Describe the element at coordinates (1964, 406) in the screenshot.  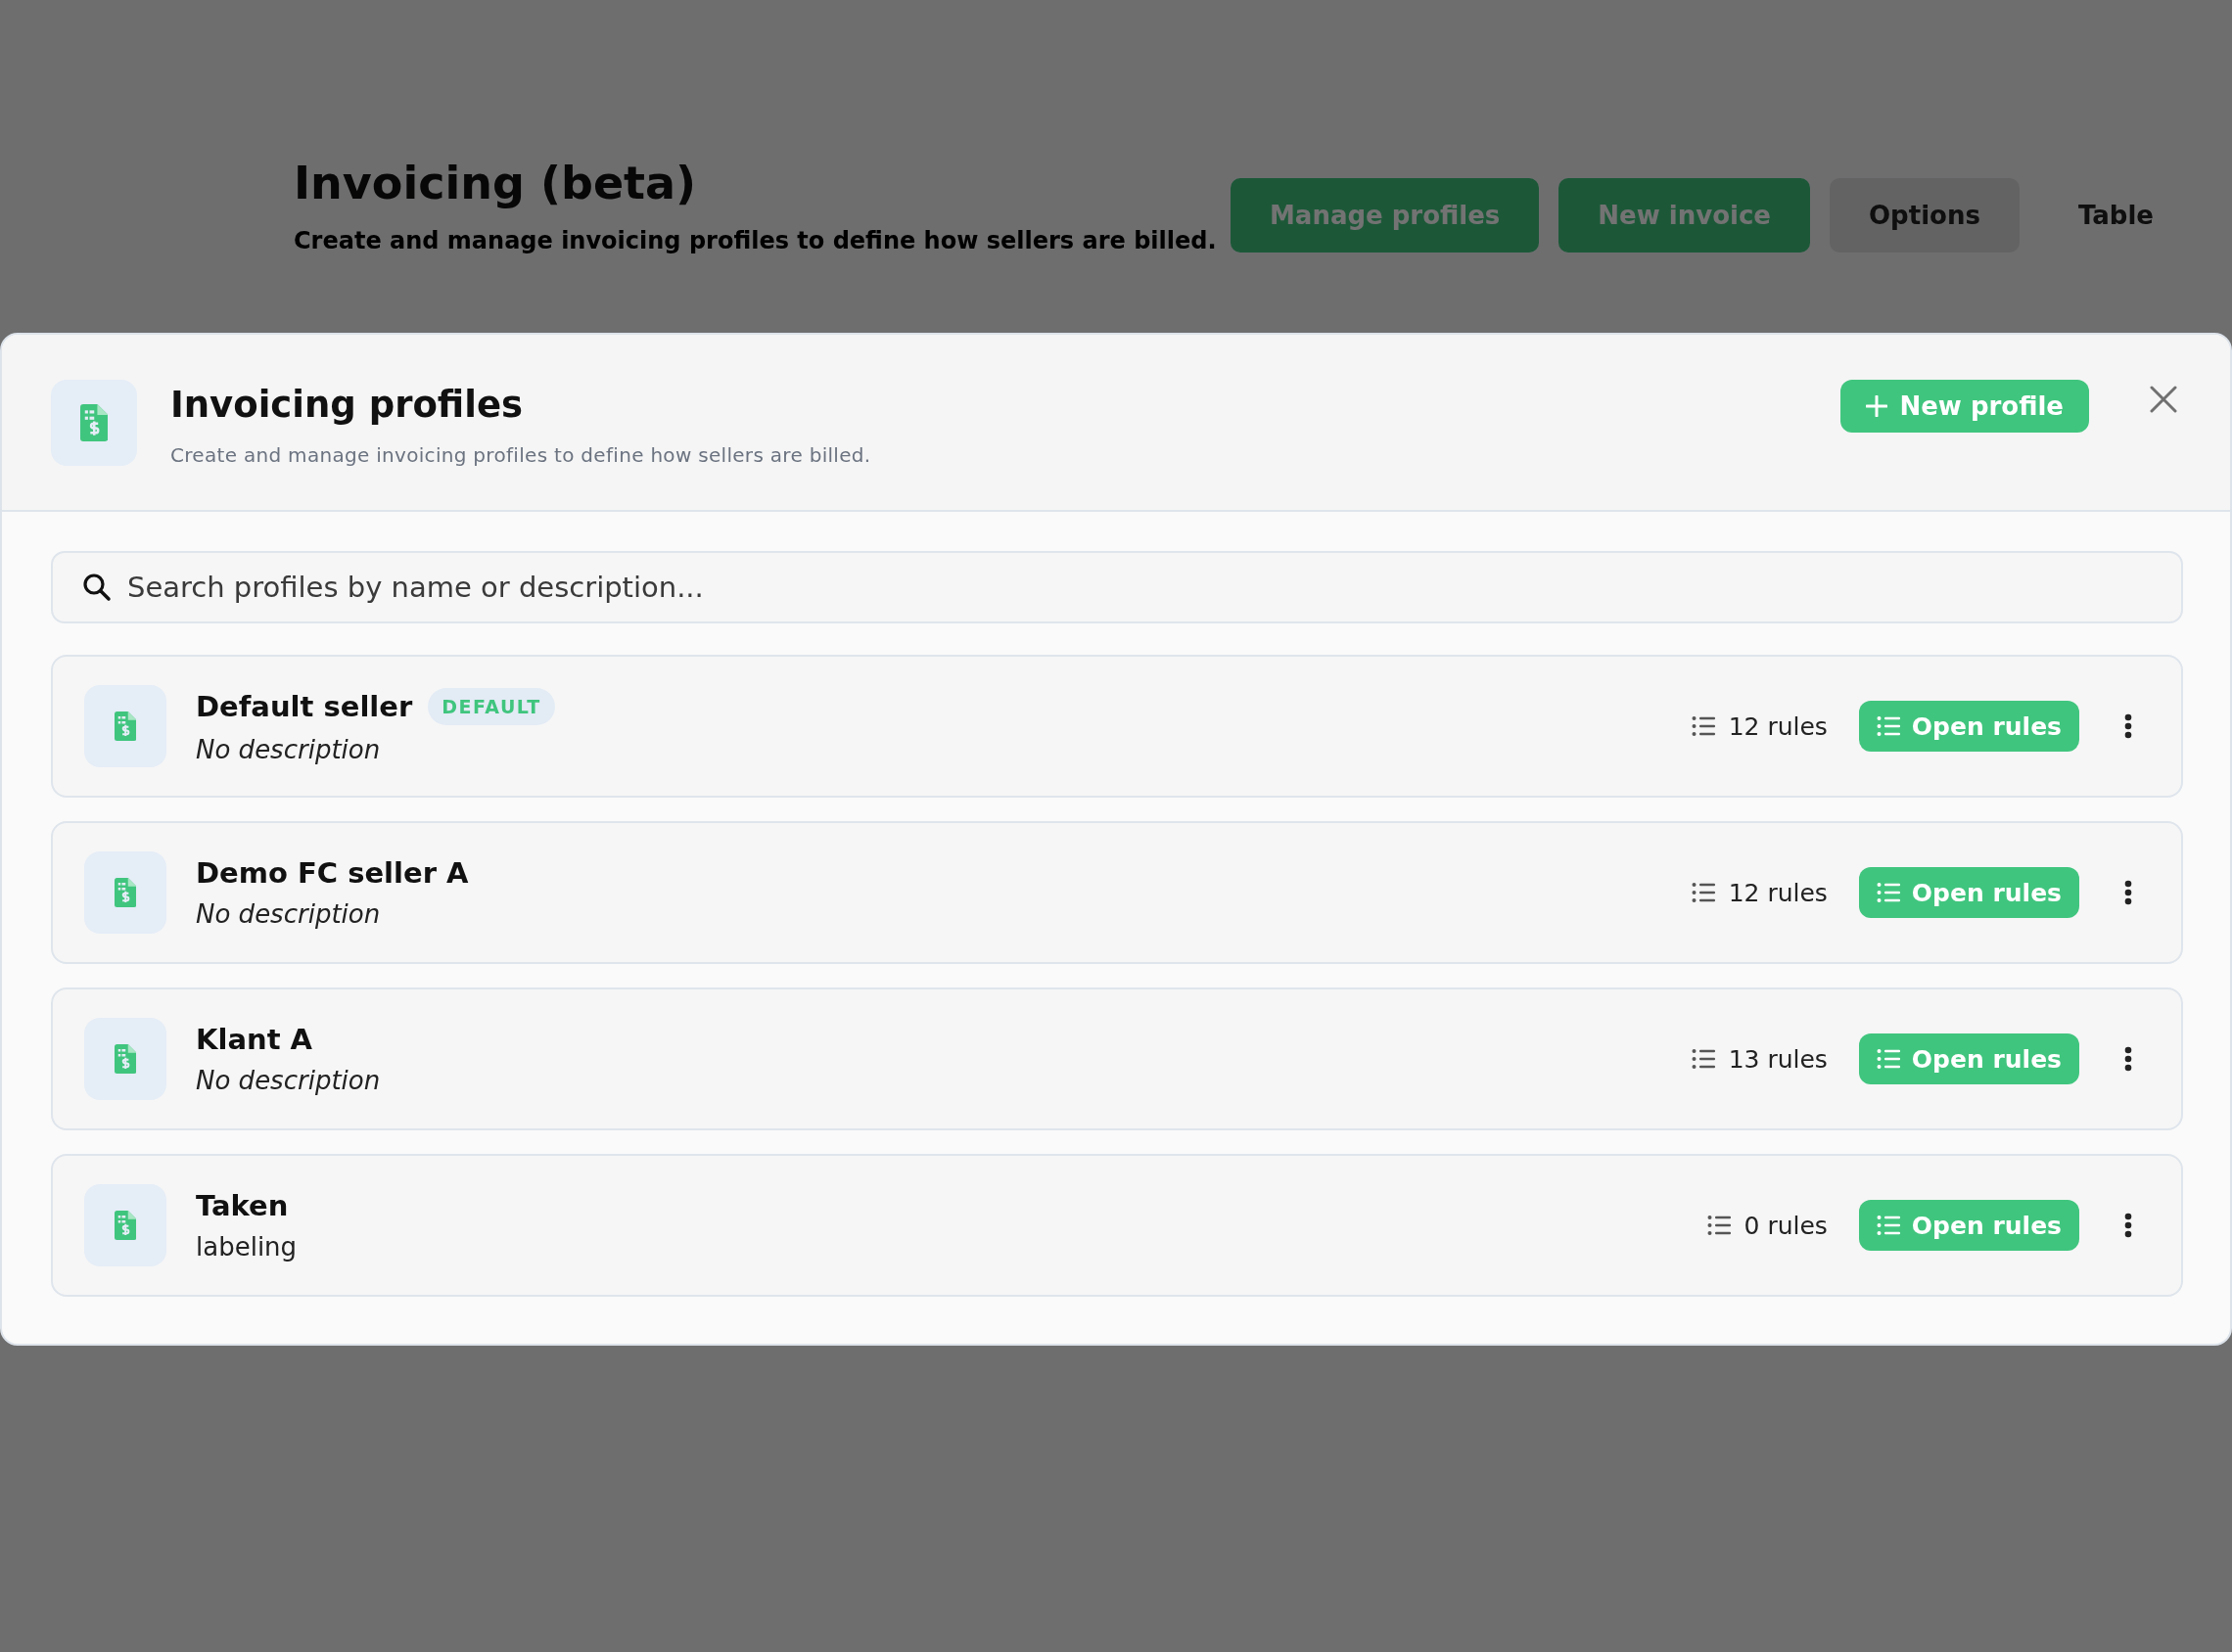
I see `new-profile-button: New profile` at that location.